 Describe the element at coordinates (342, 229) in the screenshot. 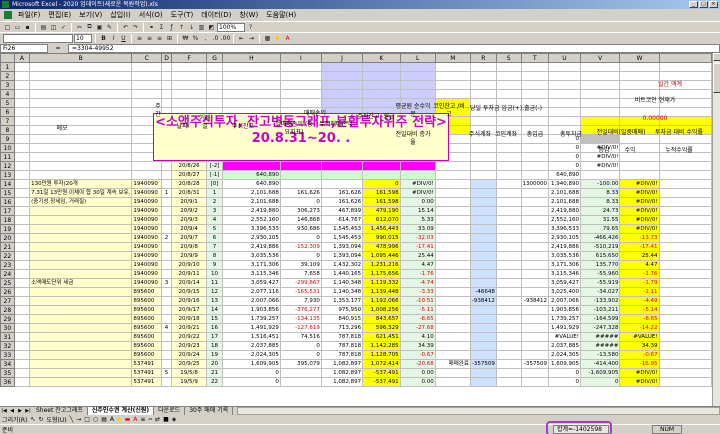

I see `cell: 1,545,453` at that location.